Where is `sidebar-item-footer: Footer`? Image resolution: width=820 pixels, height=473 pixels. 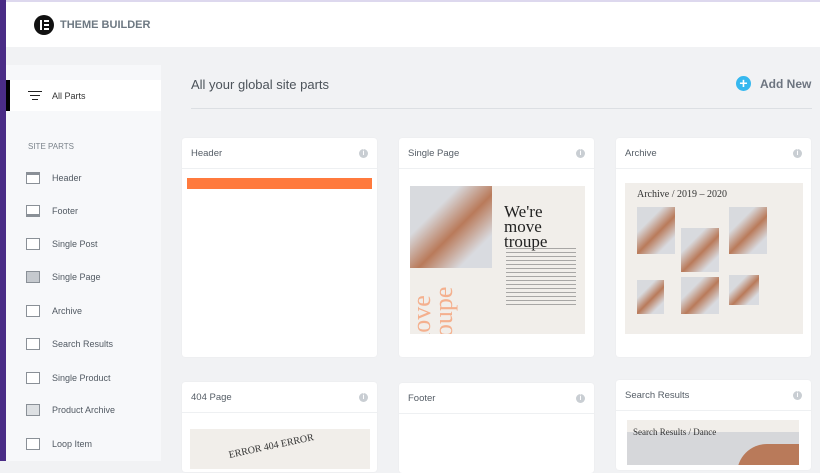 sidebar-item-footer: Footer is located at coordinates (52, 211).